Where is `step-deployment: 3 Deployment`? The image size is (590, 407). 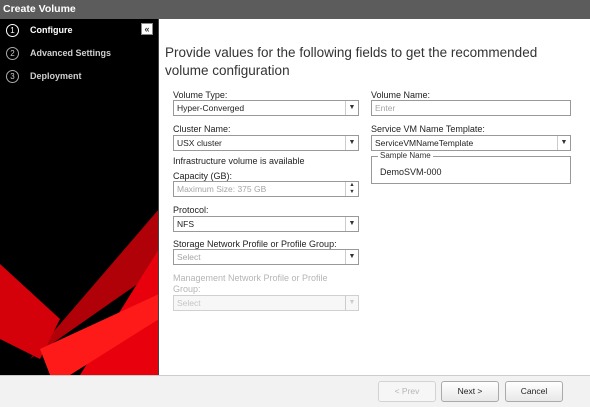 step-deployment: 3 Deployment is located at coordinates (70, 76).